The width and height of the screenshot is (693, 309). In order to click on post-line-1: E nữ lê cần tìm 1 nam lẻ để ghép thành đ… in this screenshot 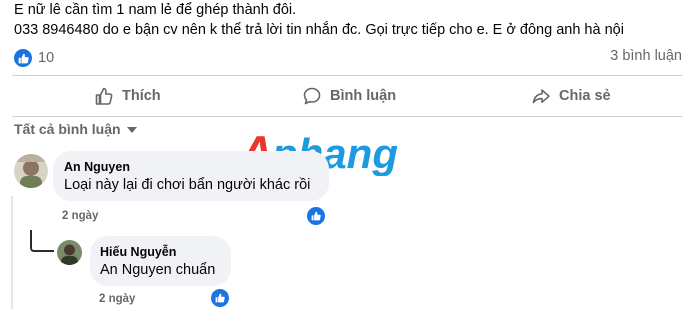, I will do `click(155, 10)`.